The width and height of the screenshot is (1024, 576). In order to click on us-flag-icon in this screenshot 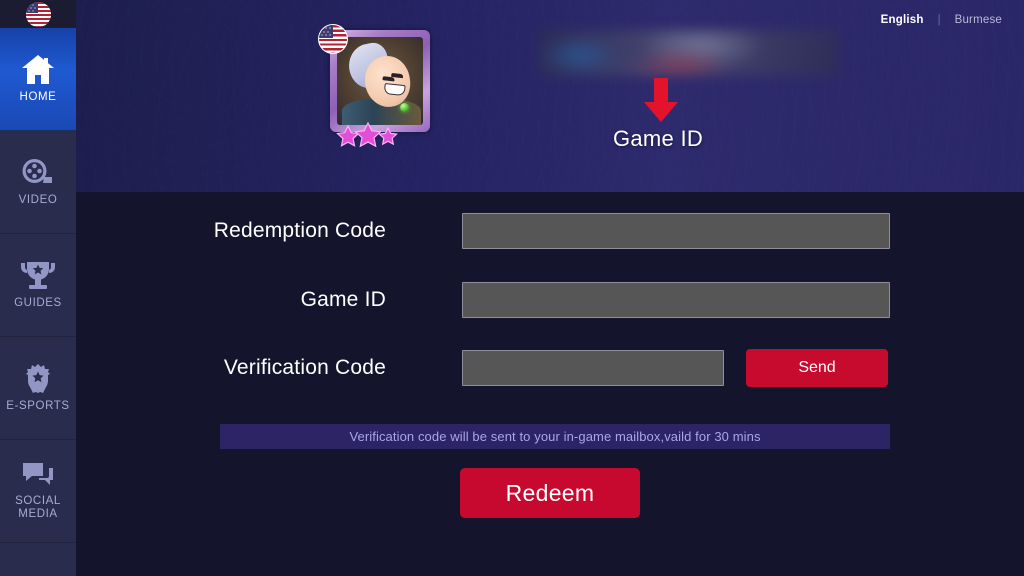, I will do `click(38, 14)`.